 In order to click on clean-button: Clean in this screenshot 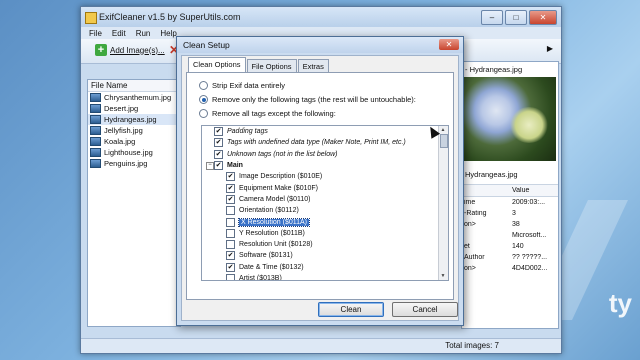, I will do `click(351, 309)`.